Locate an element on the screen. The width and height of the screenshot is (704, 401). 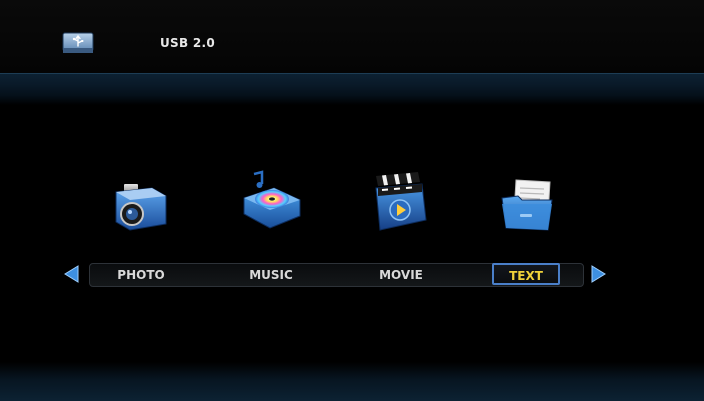
clapperboard-icon is located at coordinates (400, 202).